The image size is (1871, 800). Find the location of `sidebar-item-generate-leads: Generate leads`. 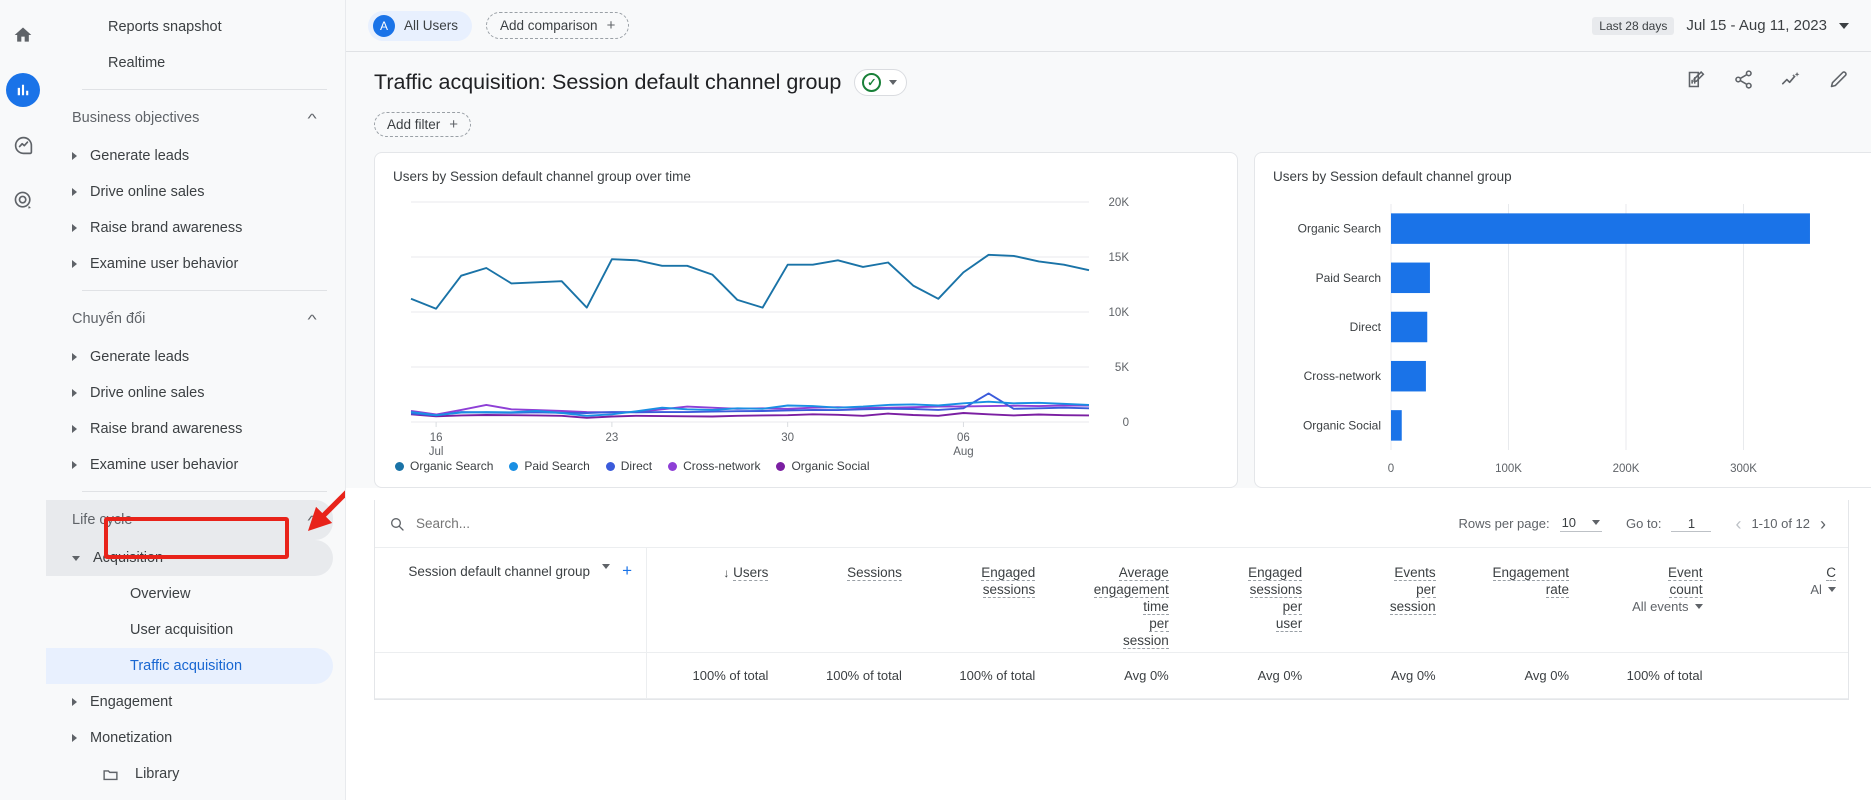

sidebar-item-generate-leads: Generate leads is located at coordinates (189, 156).